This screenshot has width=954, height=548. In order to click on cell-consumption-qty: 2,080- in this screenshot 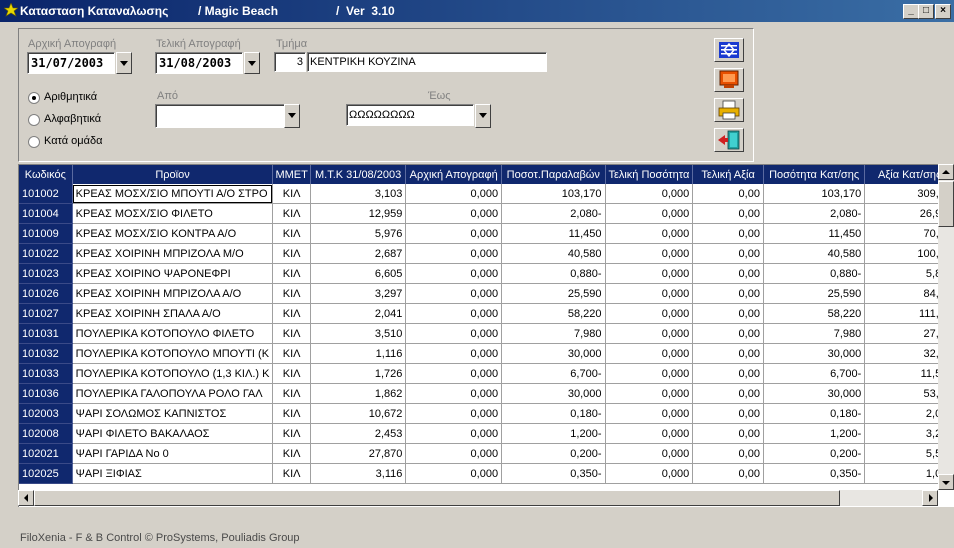, I will do `click(814, 213)`.